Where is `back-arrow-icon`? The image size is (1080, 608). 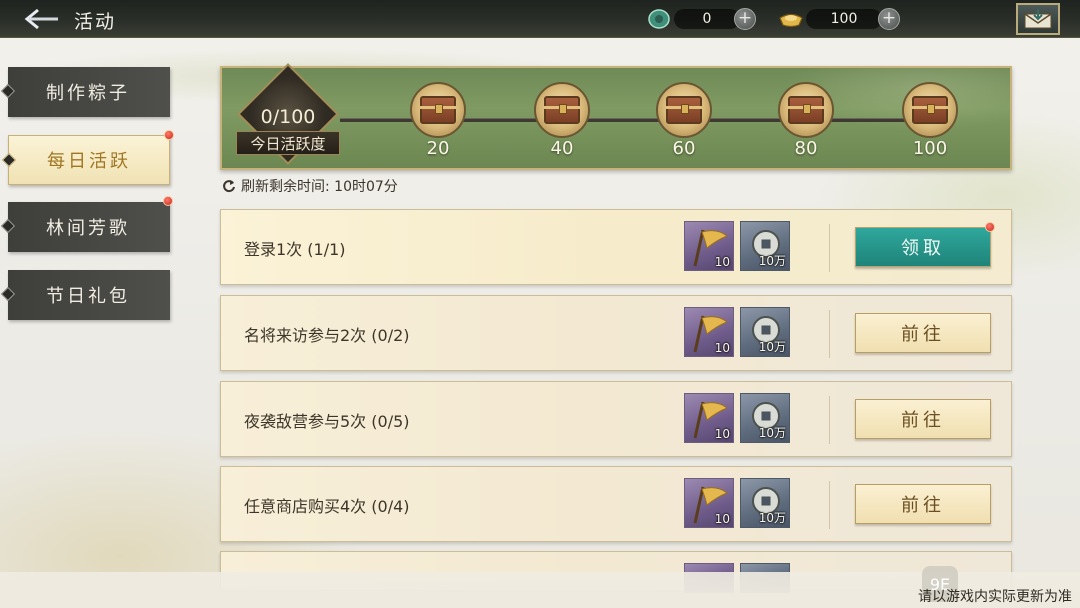 back-arrow-icon is located at coordinates (41, 19).